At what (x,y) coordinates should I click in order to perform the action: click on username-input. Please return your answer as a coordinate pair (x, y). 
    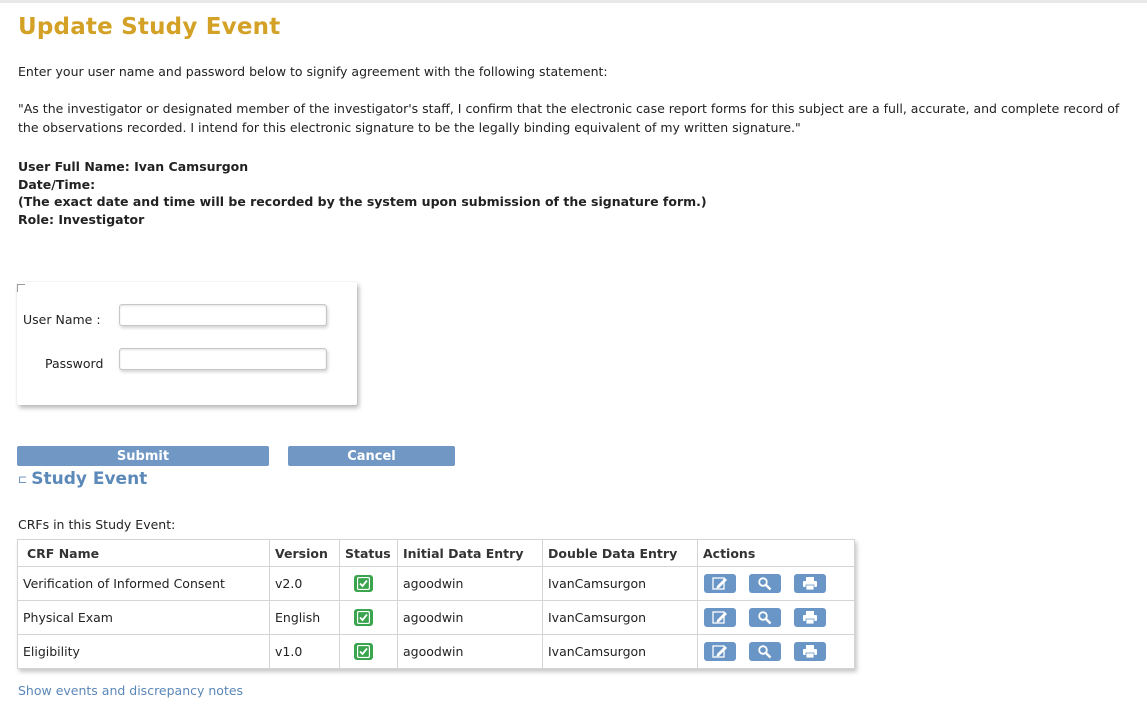
    Looking at the image, I should click on (223, 315).